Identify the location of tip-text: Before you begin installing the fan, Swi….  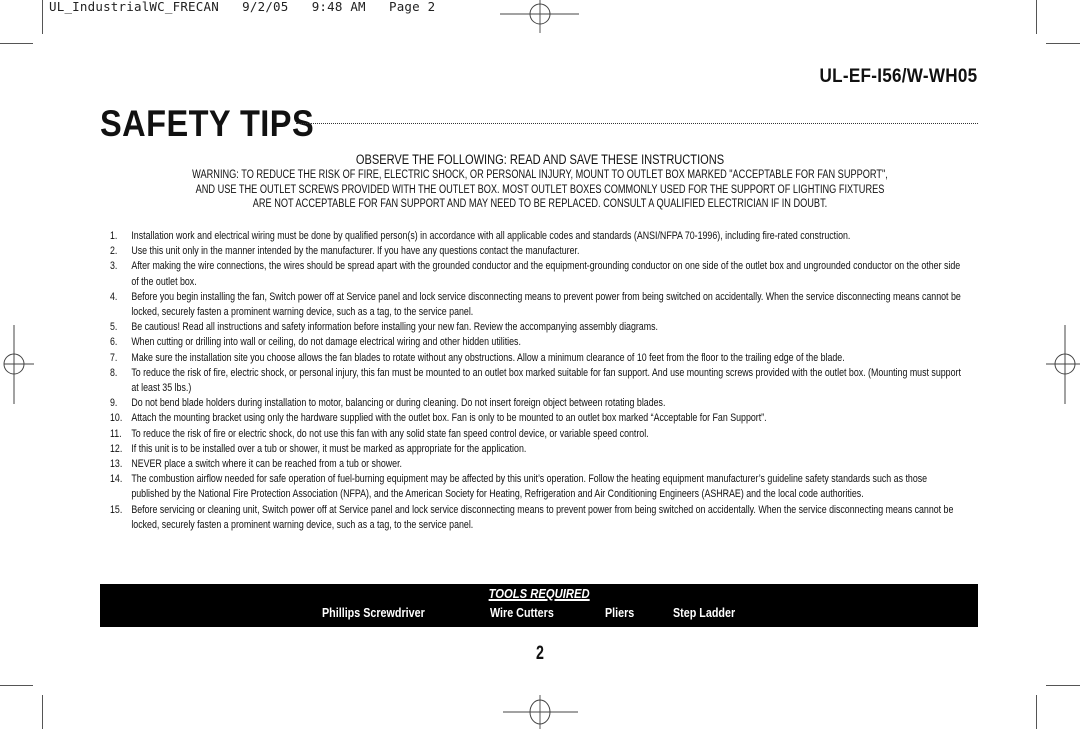
(546, 304).